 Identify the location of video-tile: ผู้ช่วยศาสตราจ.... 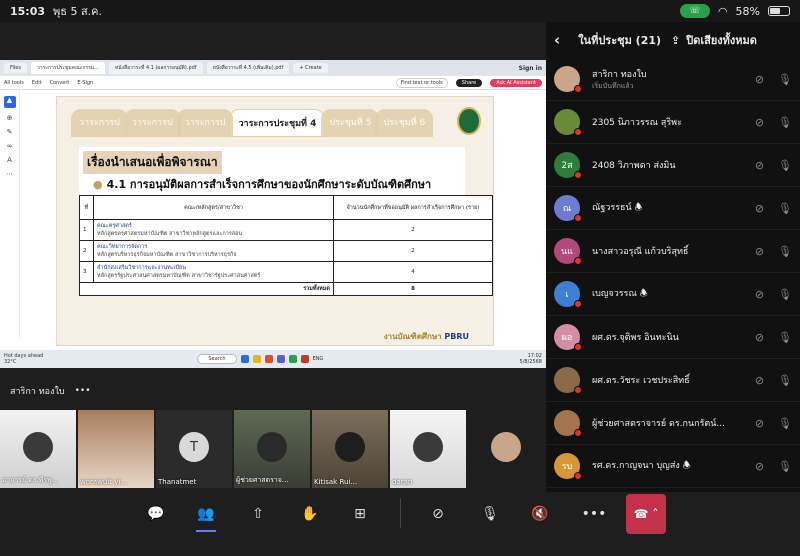
(272, 449).